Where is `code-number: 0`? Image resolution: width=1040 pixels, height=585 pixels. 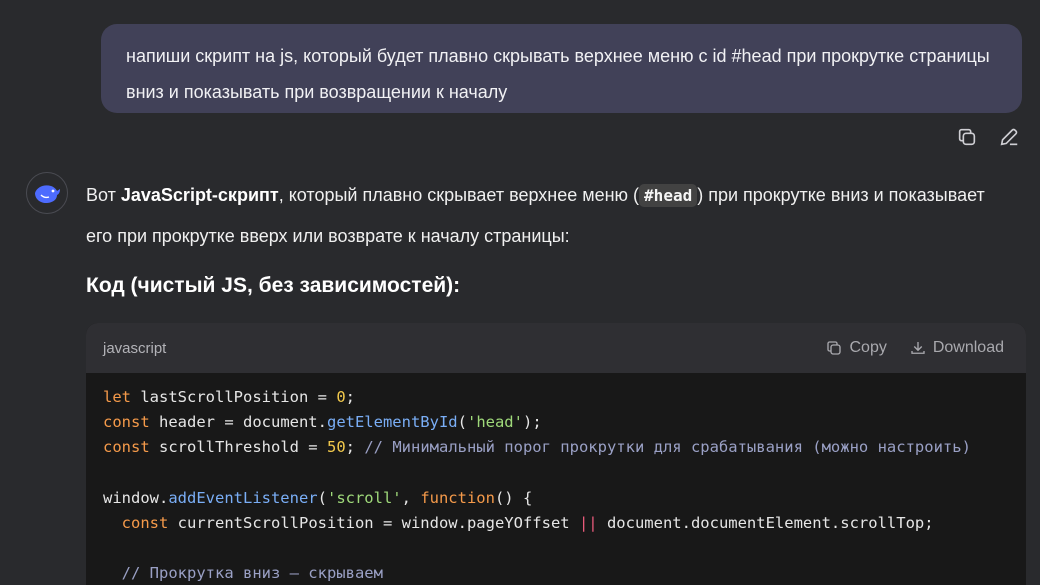 code-number: 0 is located at coordinates (341, 397).